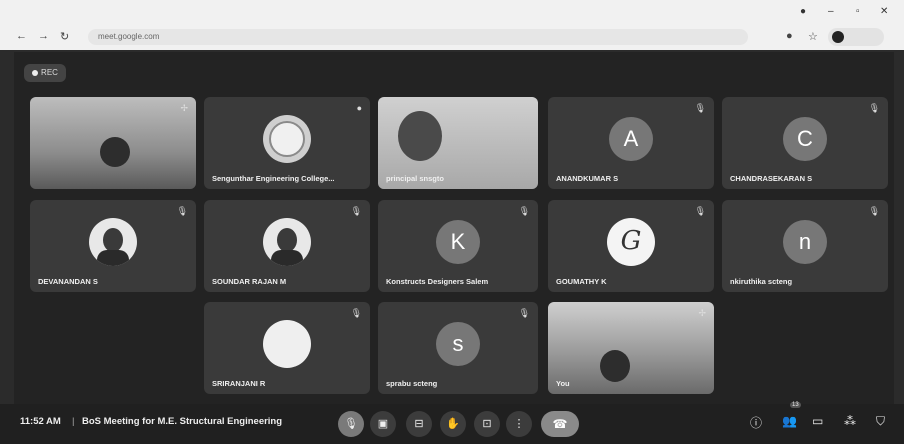  Describe the element at coordinates (49, 72) in the screenshot. I see `recording-label: REC` at that location.